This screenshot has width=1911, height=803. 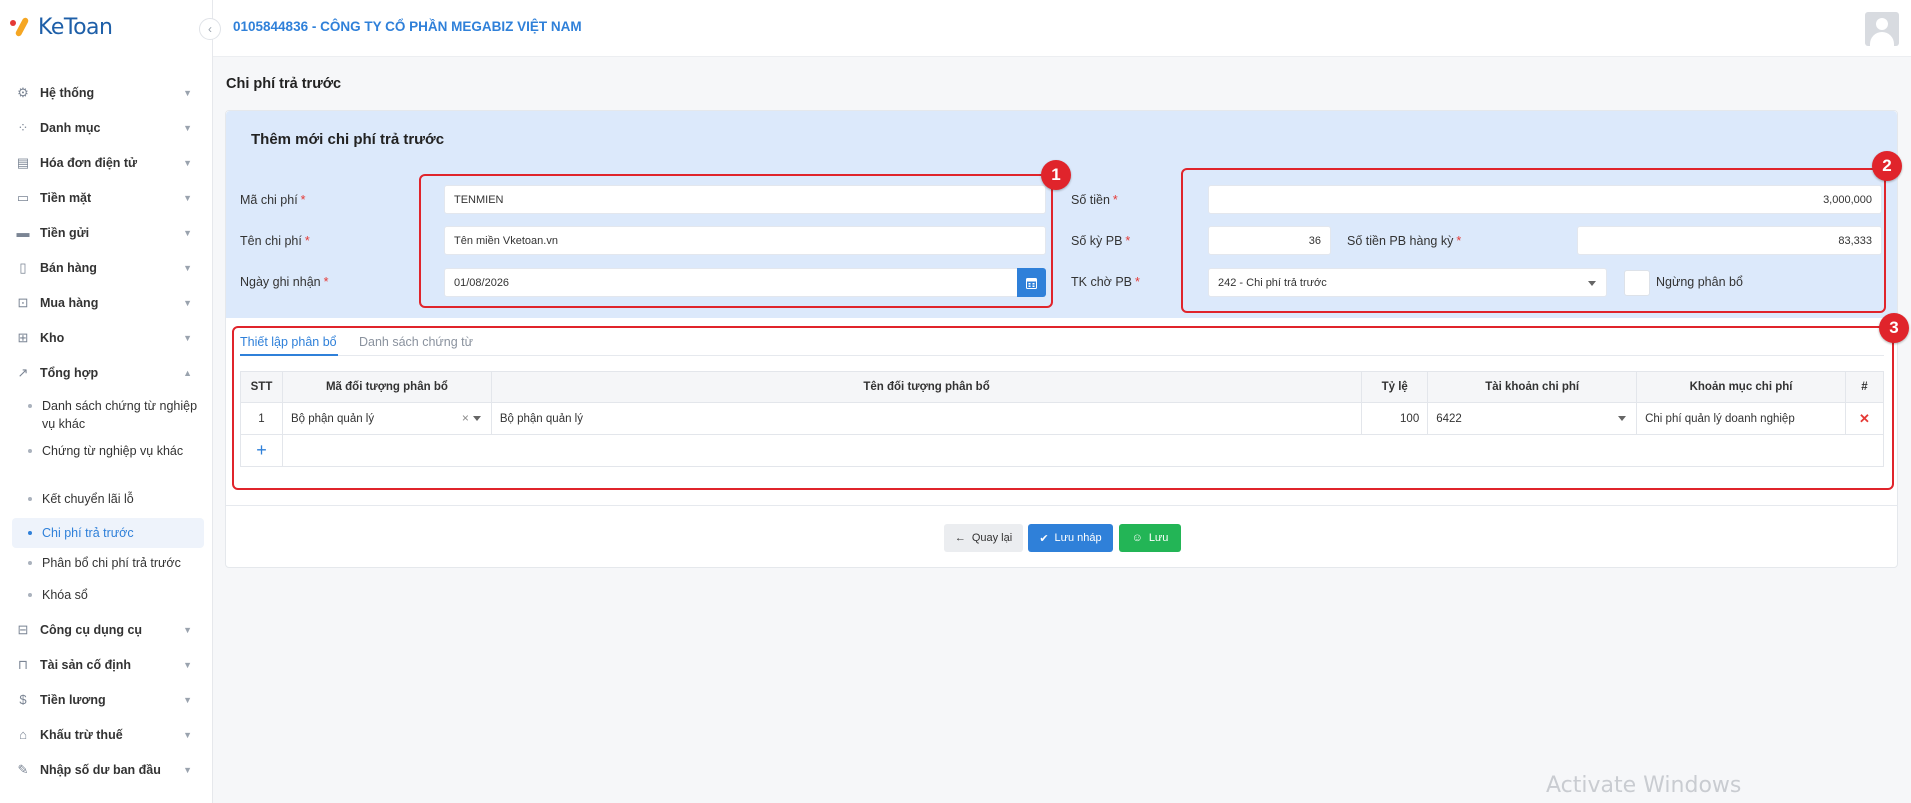 What do you see at coordinates (1070, 538) in the screenshot?
I see `save-draft-button: ✔ Lưu nháp` at bounding box center [1070, 538].